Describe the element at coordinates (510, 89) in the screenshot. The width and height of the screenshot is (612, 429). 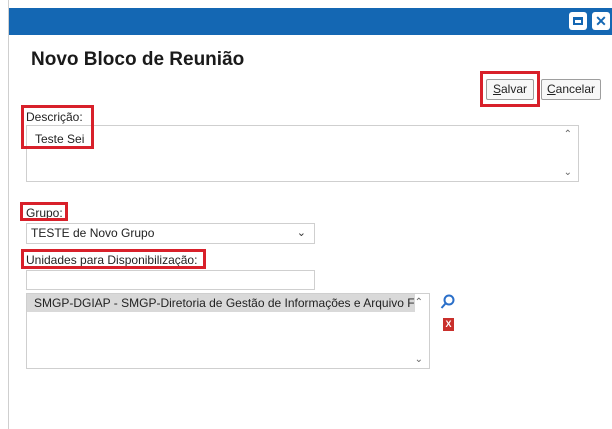
I see `highlight-save` at that location.